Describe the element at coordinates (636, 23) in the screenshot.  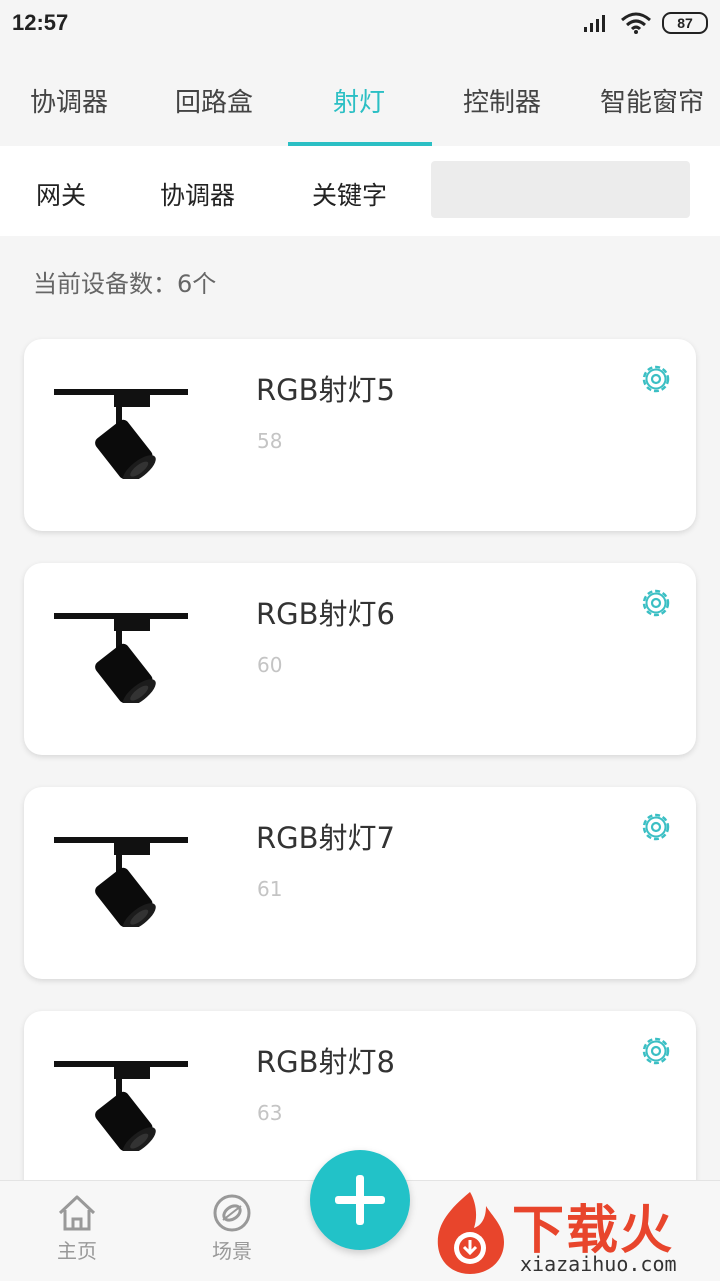
I see `wifi-icon` at that location.